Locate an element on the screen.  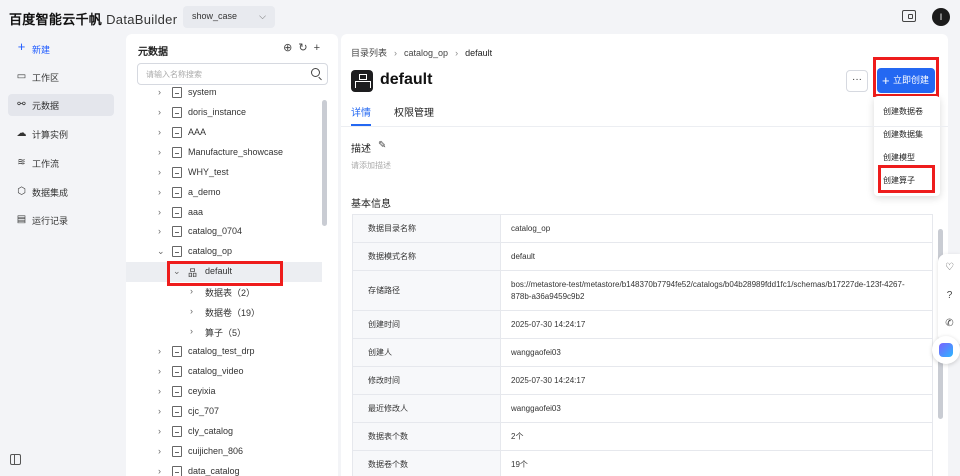
wallet-icon is located at coordinates (909, 16).